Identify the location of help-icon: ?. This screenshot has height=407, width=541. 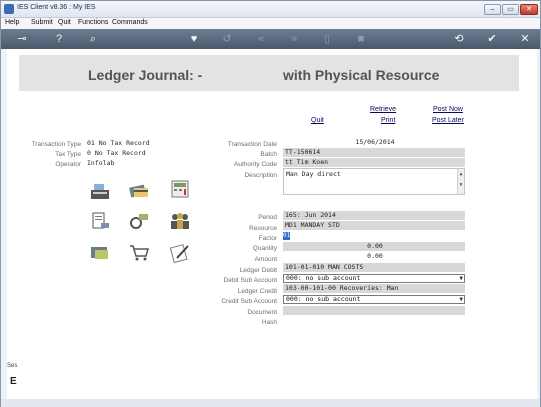
(59, 39).